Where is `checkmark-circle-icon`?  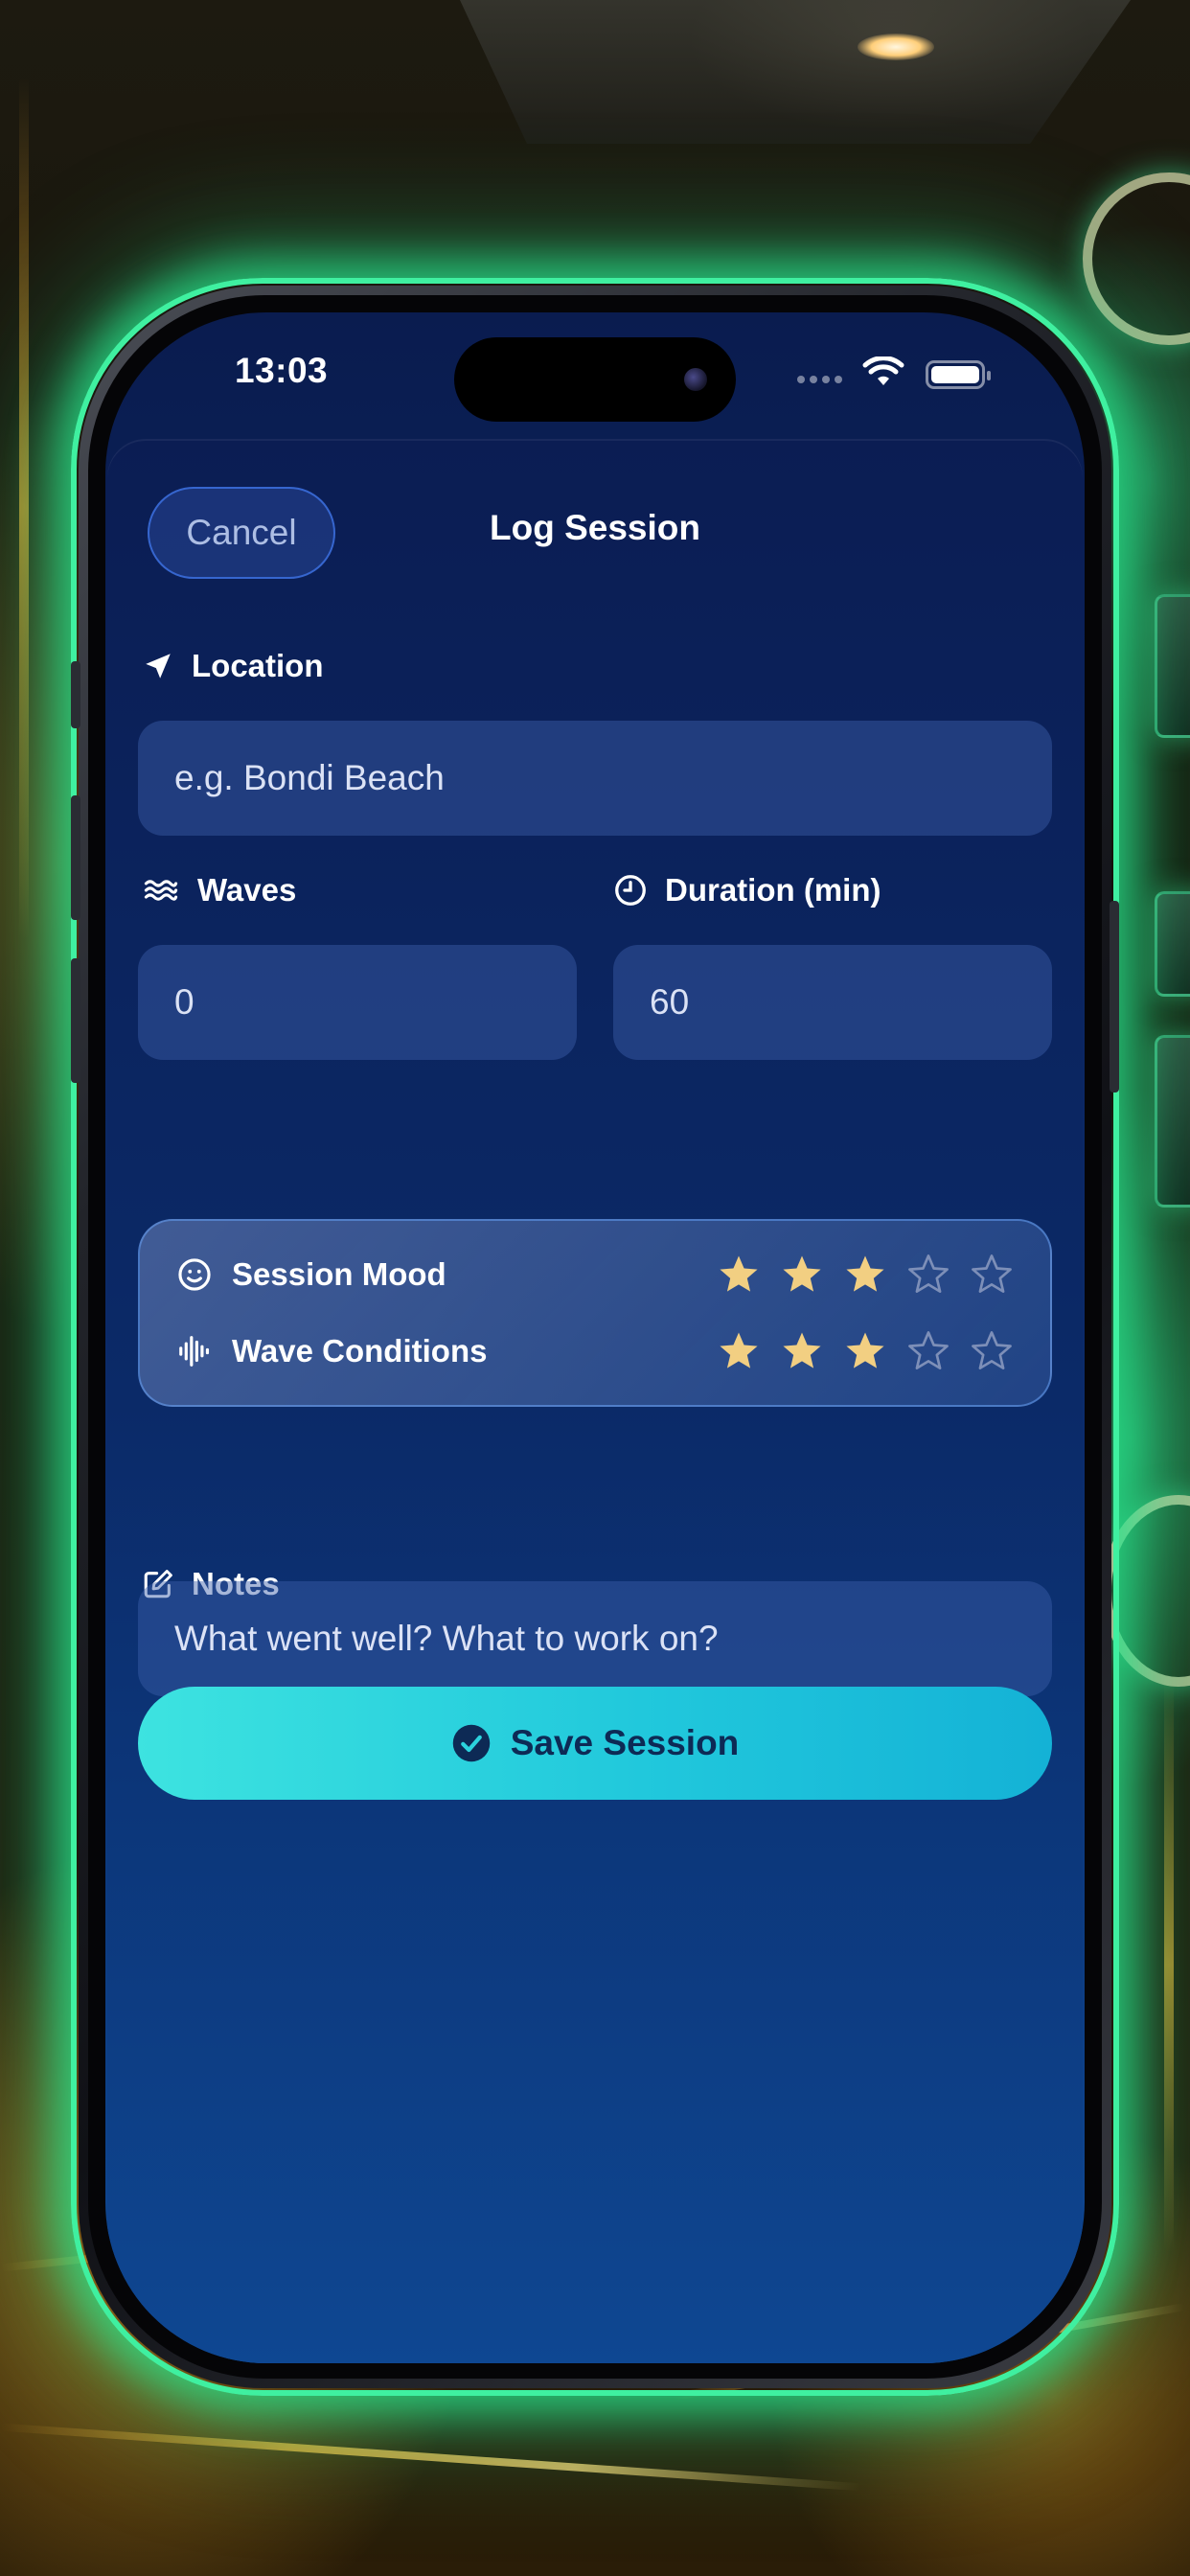
checkmark-circle-icon is located at coordinates (471, 1743).